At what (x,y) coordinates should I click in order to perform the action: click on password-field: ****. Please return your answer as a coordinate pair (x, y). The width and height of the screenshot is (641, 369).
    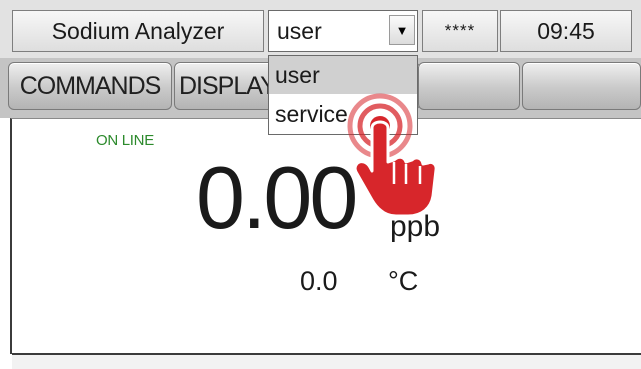
    Looking at the image, I should click on (460, 31).